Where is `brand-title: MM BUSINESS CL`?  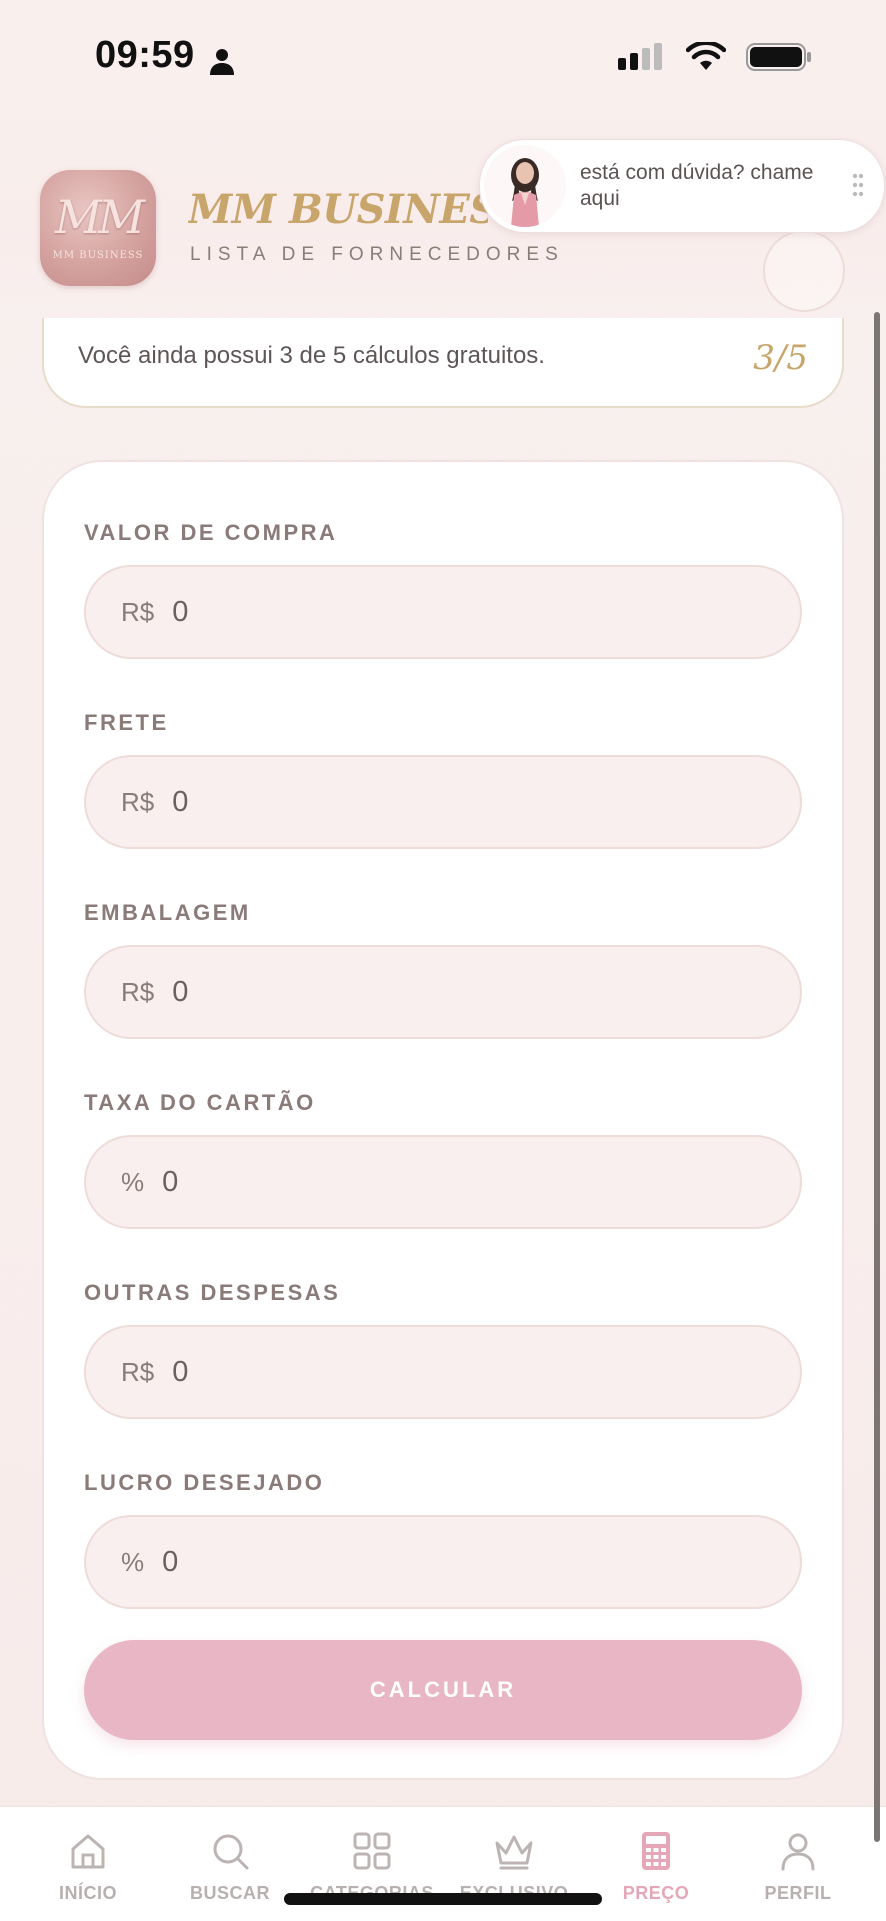 brand-title: MM BUSINESS CL is located at coordinates (338, 209).